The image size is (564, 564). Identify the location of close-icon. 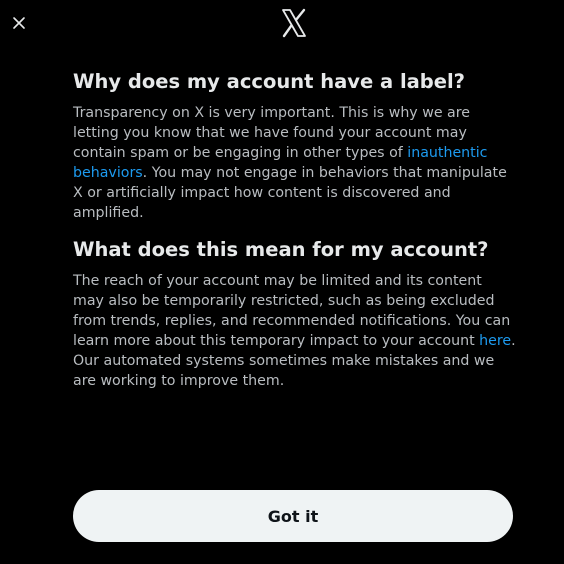
(19, 23).